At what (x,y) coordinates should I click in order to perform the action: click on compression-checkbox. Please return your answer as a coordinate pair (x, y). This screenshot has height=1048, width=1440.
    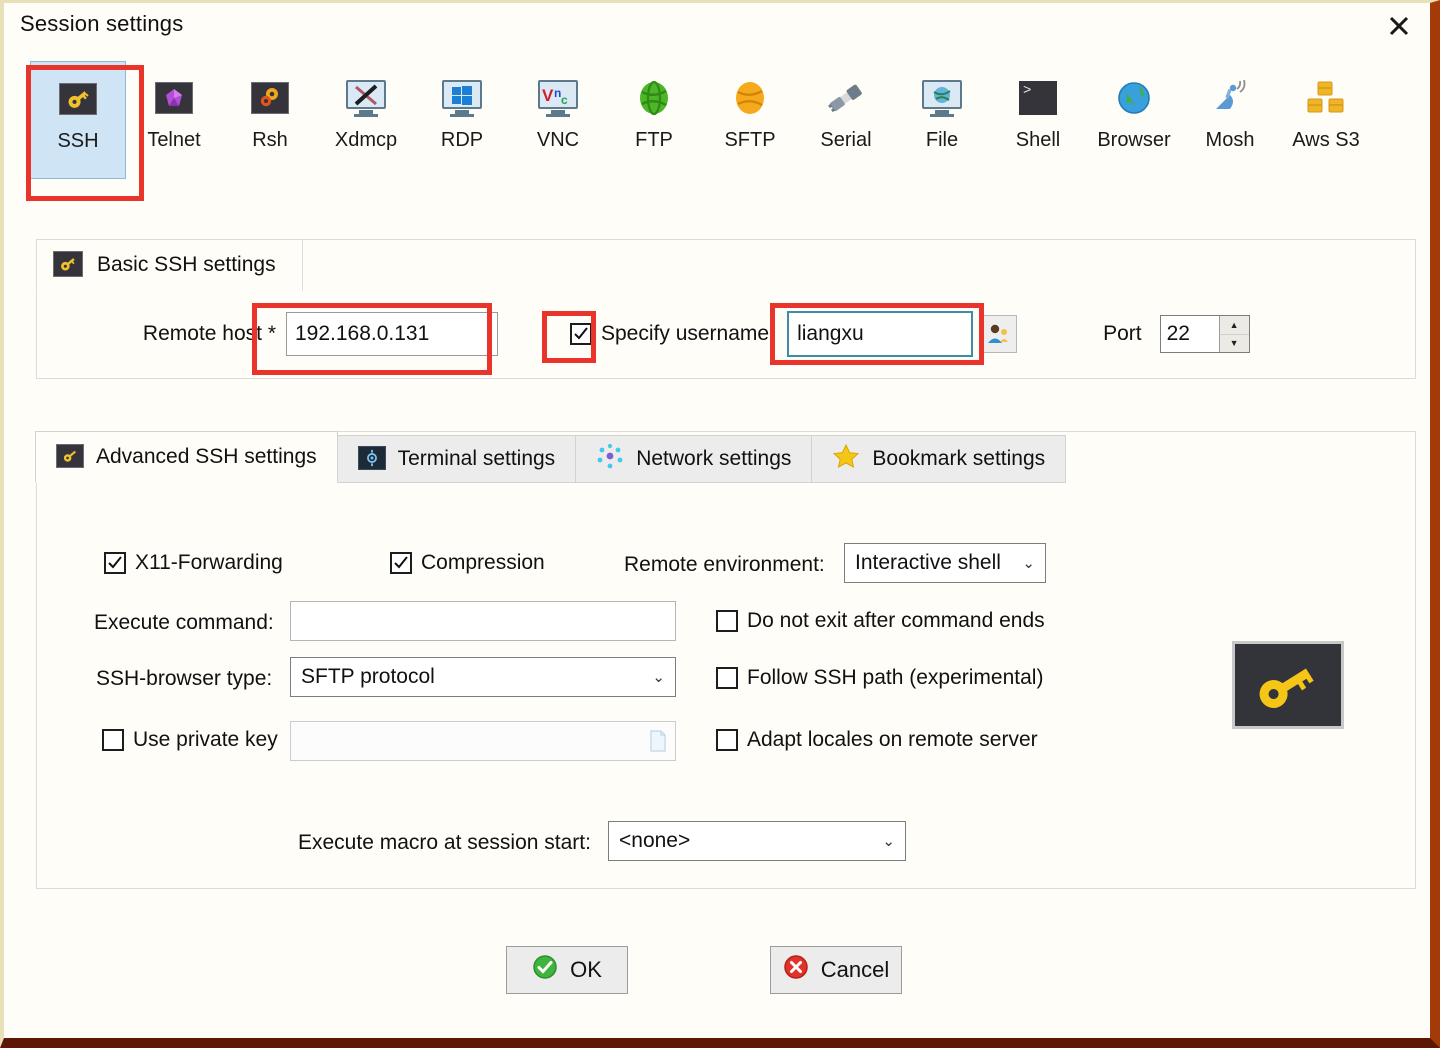
    Looking at the image, I should click on (401, 563).